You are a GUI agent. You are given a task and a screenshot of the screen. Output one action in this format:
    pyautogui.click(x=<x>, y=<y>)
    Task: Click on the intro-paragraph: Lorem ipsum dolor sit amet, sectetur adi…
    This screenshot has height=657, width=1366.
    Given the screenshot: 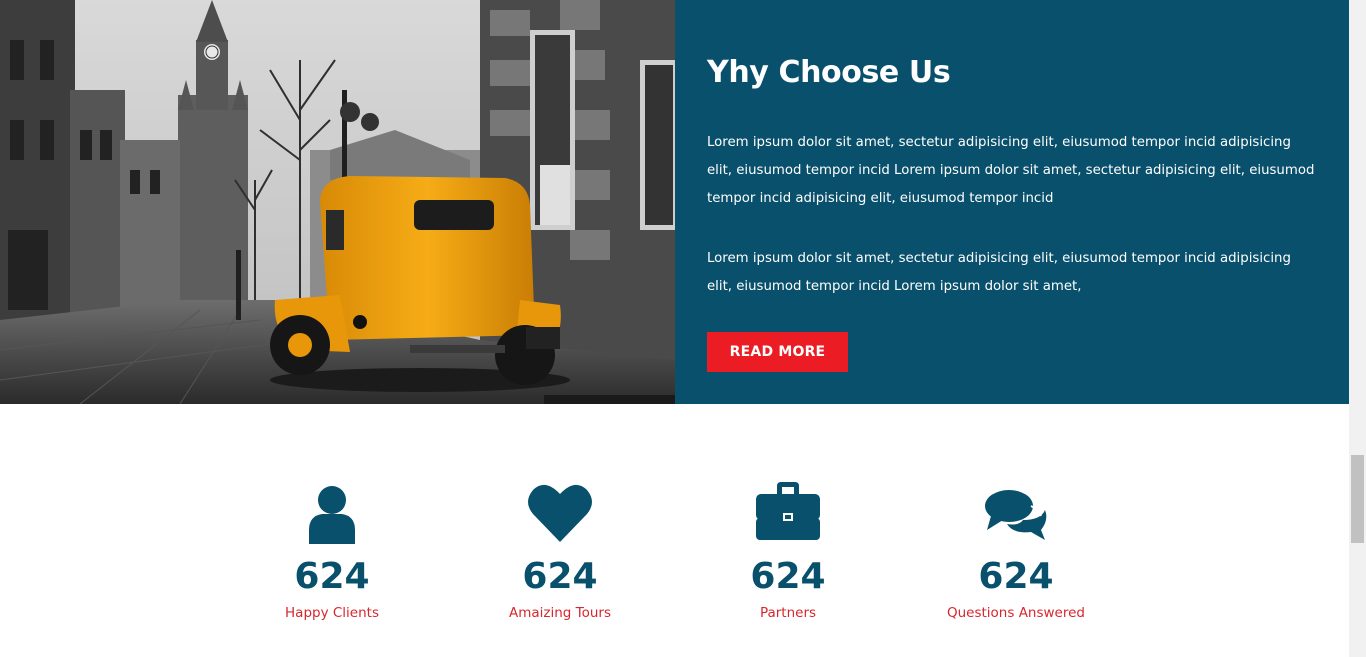 What is the action you would take?
    pyautogui.click(x=1011, y=170)
    